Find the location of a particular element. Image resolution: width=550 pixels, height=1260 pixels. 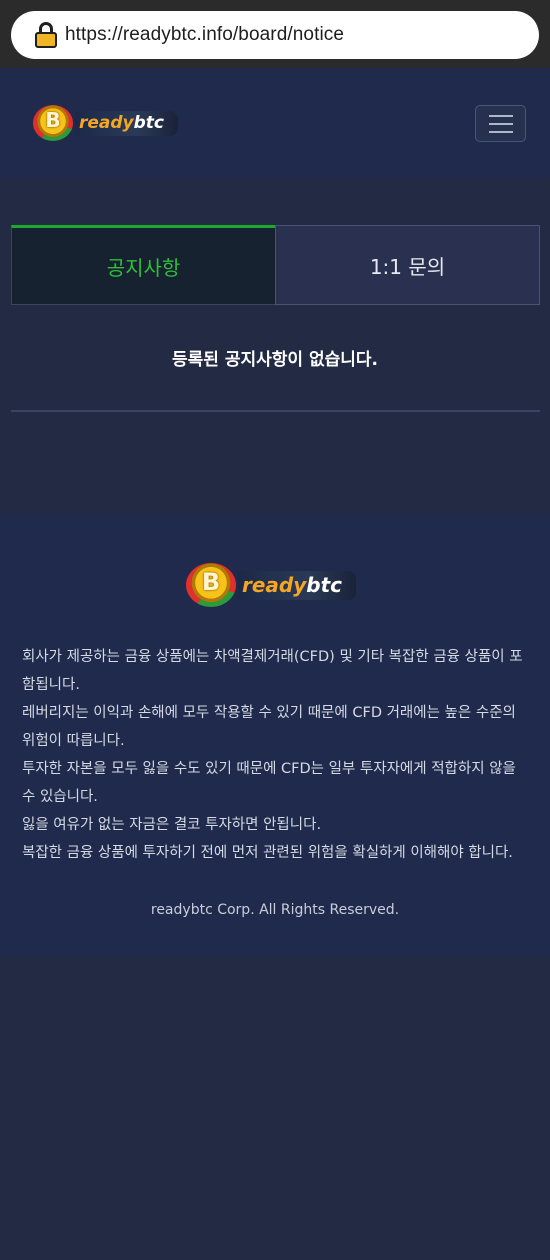

hamburger-icon is located at coordinates (500, 115).